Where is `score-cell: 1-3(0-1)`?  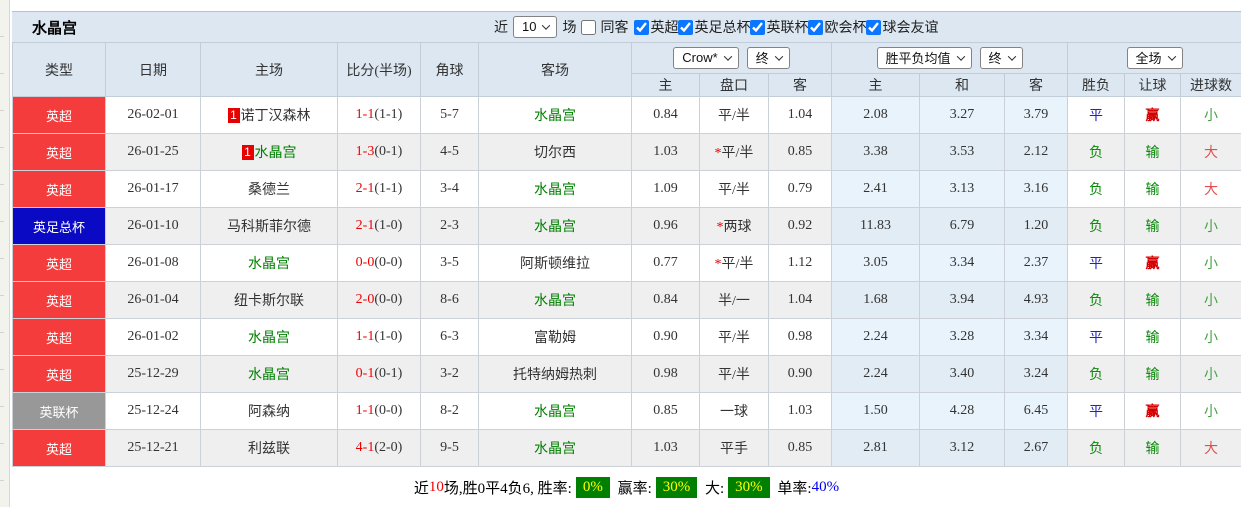 score-cell: 1-3(0-1) is located at coordinates (379, 152).